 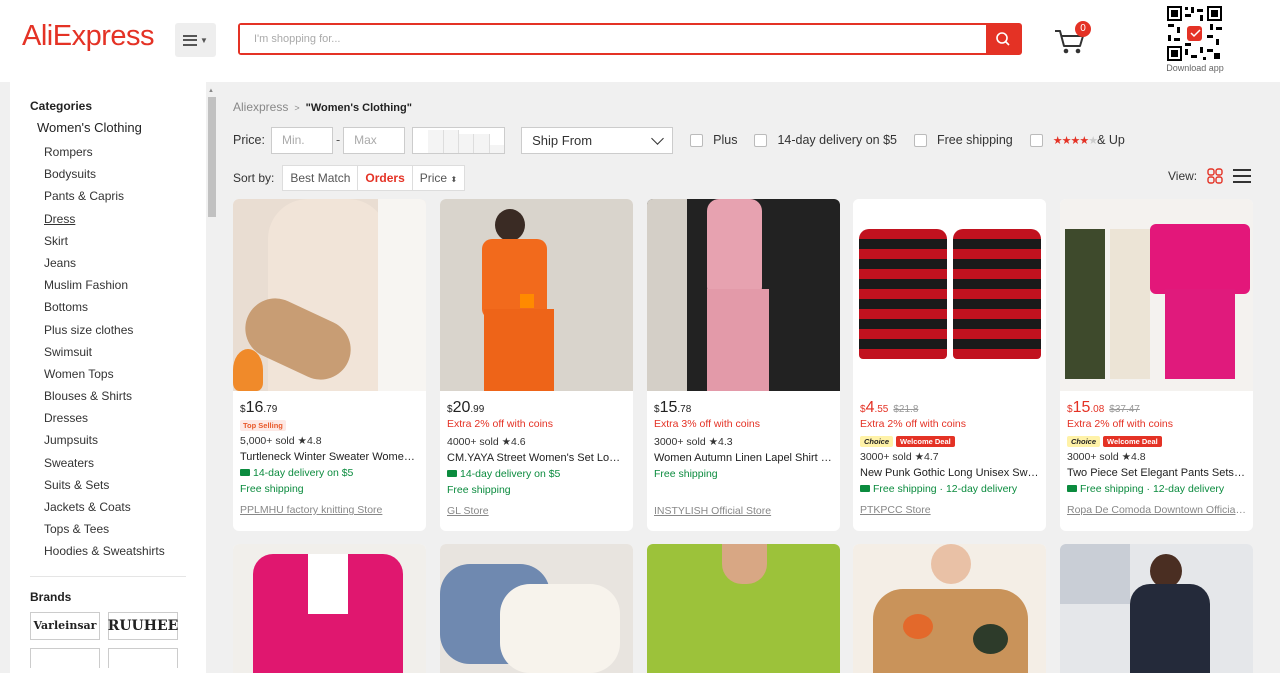 I want to click on search-input, so click(x=610, y=39).